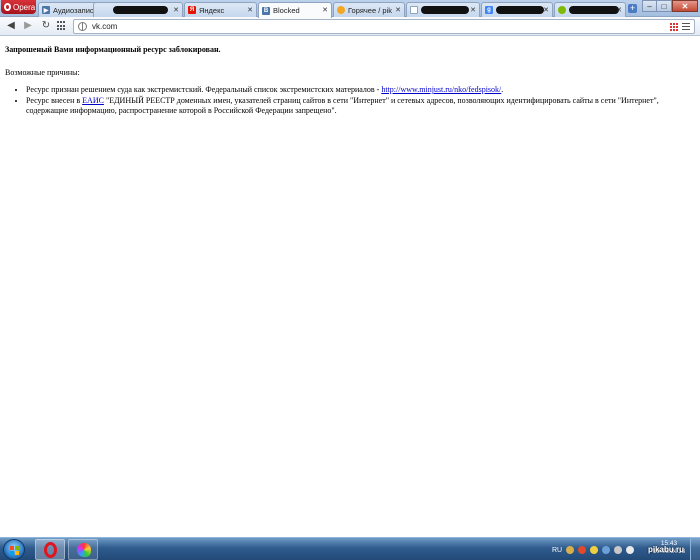 This screenshot has height=560, width=700. Describe the element at coordinates (502, 89) in the screenshot. I see `reason-tail: .` at that location.